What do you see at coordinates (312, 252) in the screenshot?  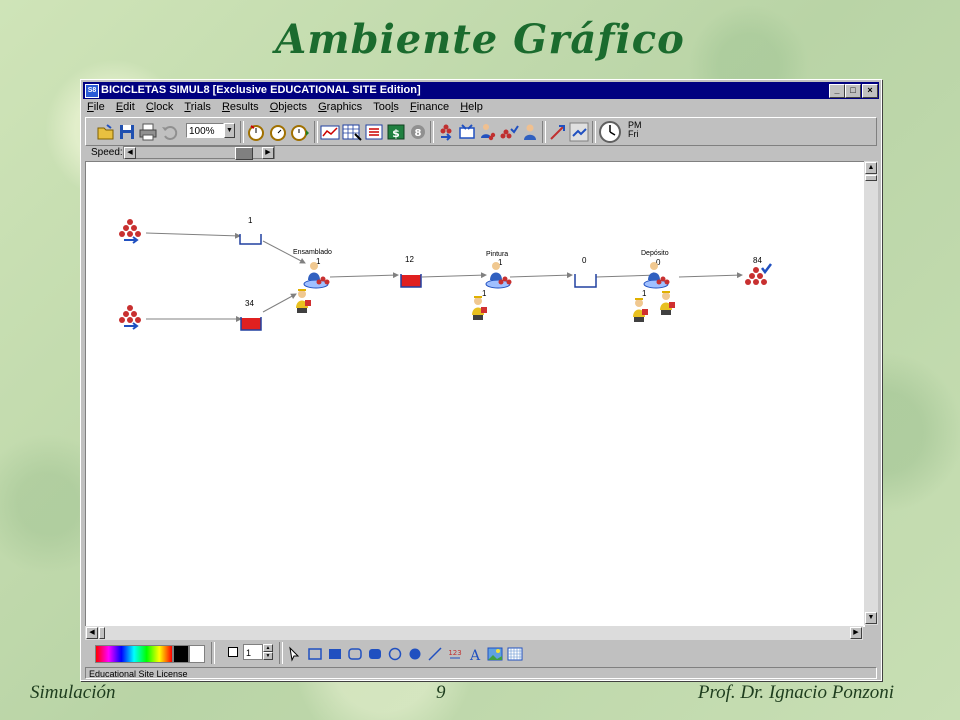 I see `ensamblado-label: Ensamblado` at bounding box center [312, 252].